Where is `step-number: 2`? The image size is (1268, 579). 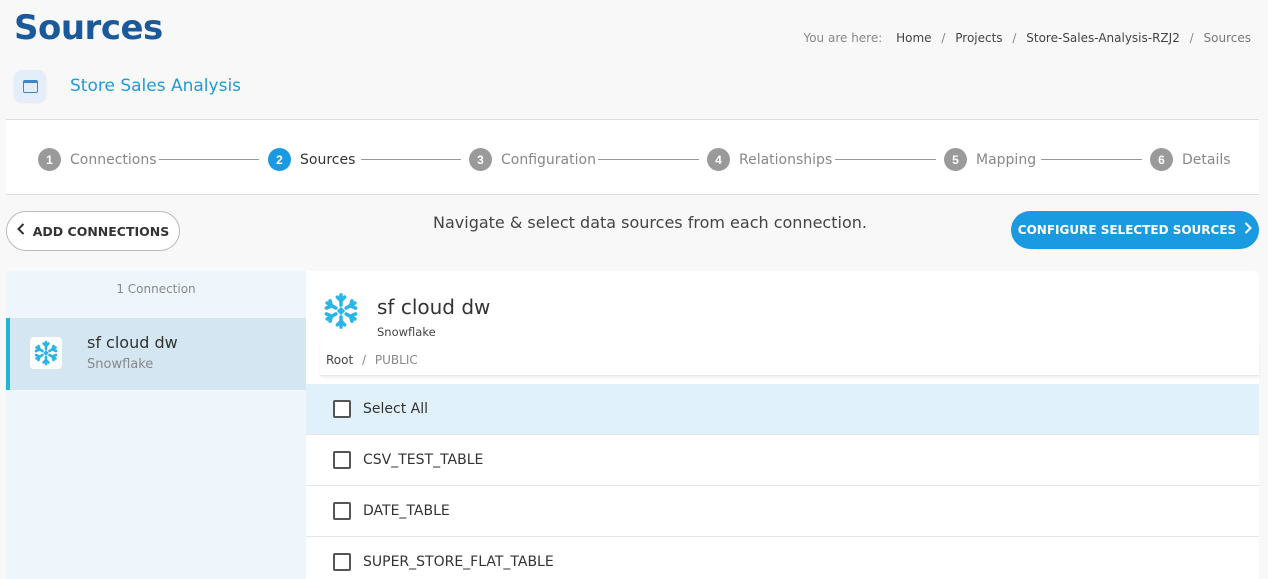
step-number: 2 is located at coordinates (279, 159).